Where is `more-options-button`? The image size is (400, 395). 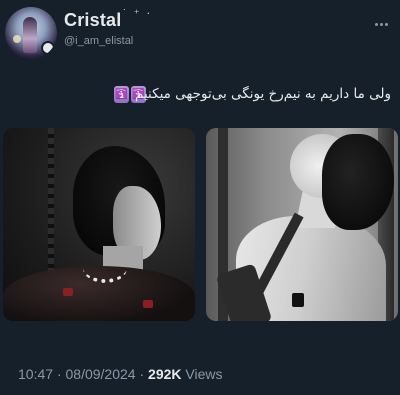
more-options-button is located at coordinates (381, 24).